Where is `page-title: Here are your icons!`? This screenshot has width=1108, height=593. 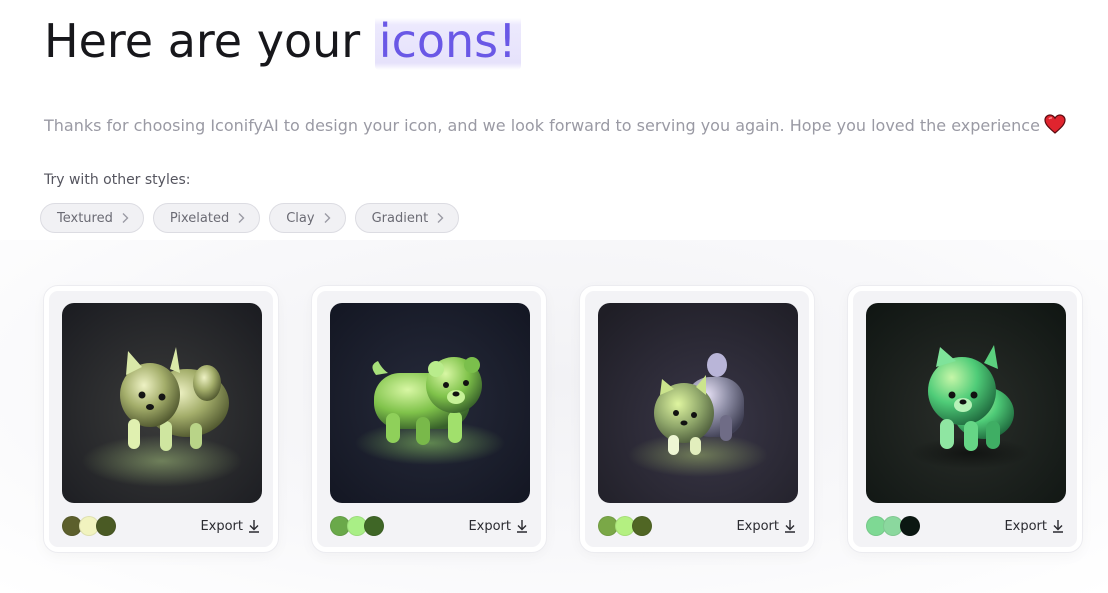
page-title: Here are your icons! is located at coordinates (282, 41).